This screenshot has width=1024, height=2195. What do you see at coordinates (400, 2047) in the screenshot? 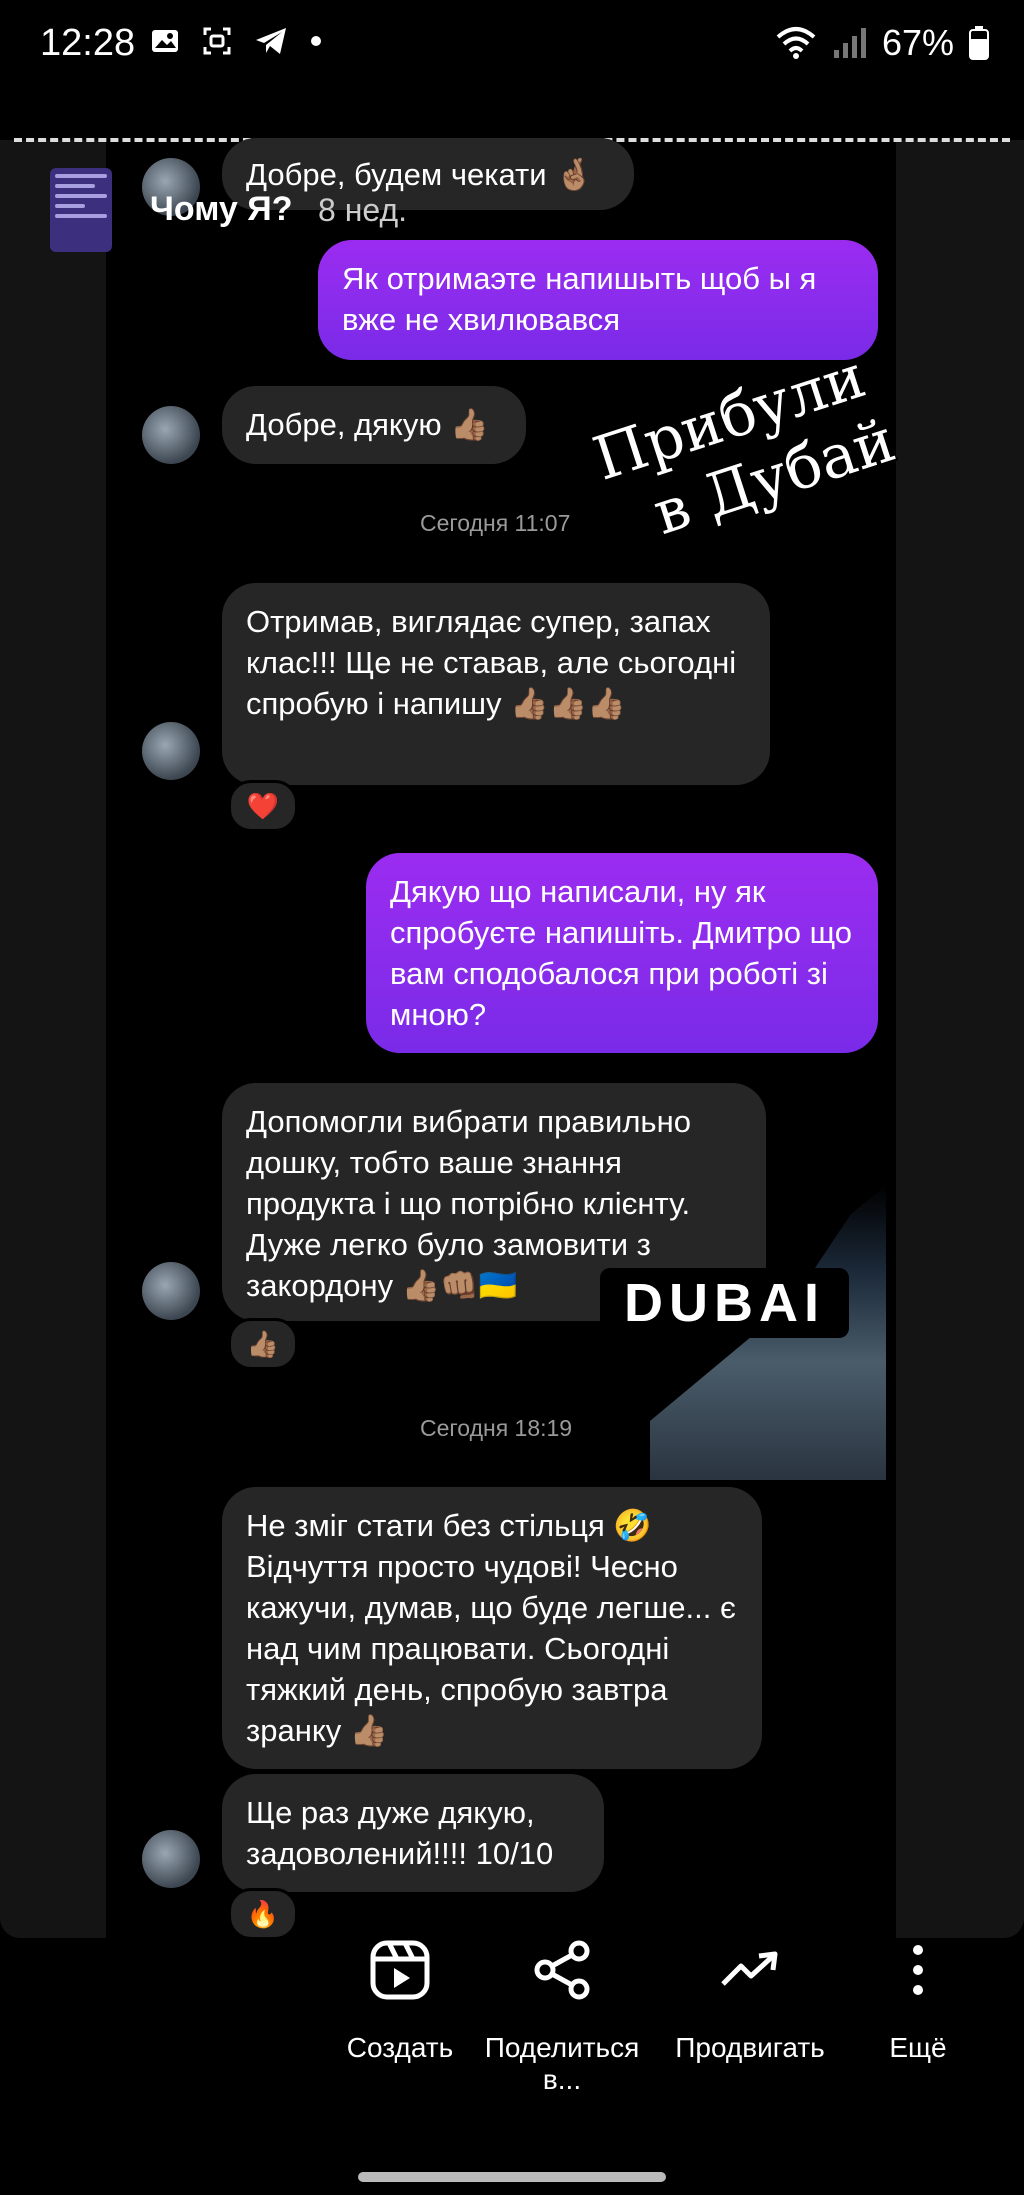
I see `create-label: Создать` at bounding box center [400, 2047].